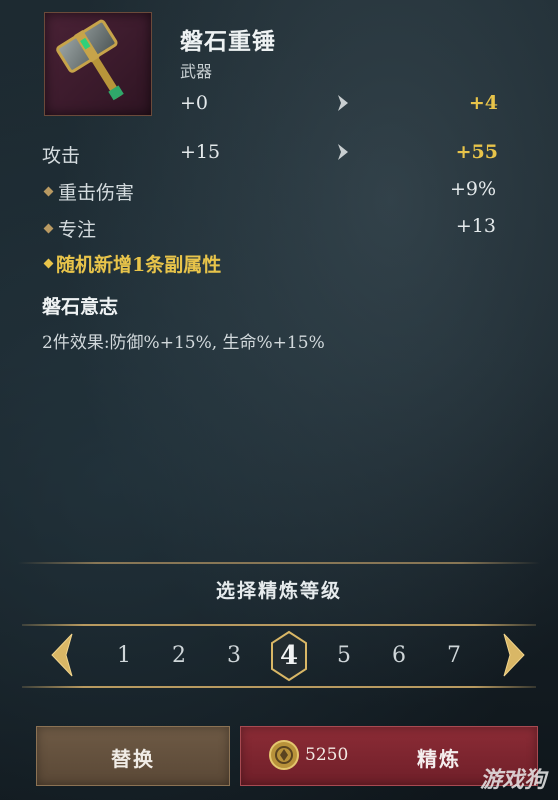 This screenshot has width=558, height=800. Describe the element at coordinates (472, 189) in the screenshot. I see `substat-value: +9%` at that location.